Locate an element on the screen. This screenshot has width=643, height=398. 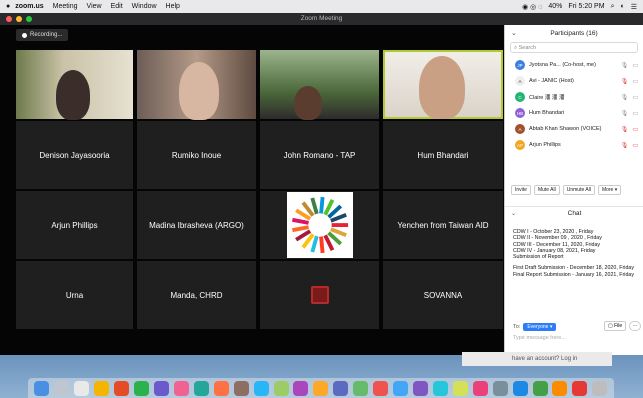
menu-list-icon: ☰ is located at coordinates (634, 7).